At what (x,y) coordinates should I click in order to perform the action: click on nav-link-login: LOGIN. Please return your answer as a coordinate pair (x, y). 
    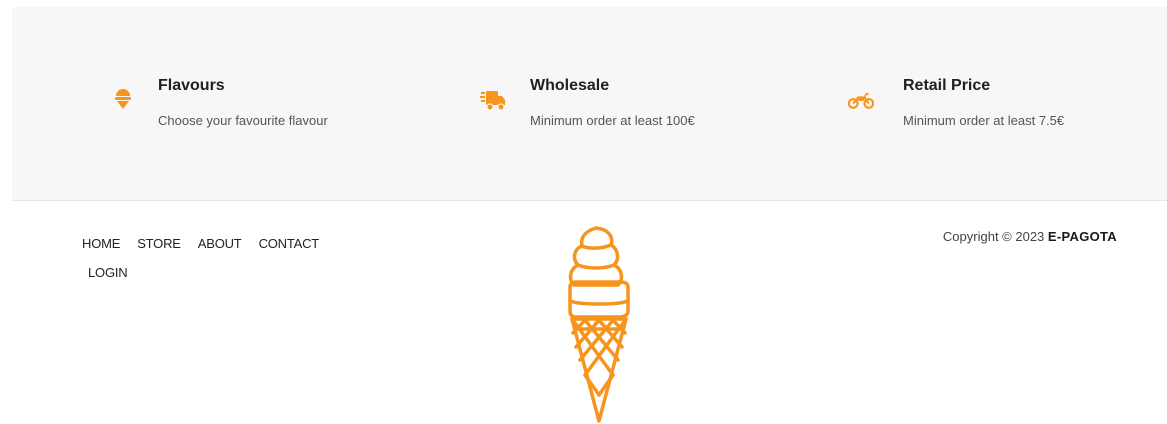
    Looking at the image, I should click on (108, 272).